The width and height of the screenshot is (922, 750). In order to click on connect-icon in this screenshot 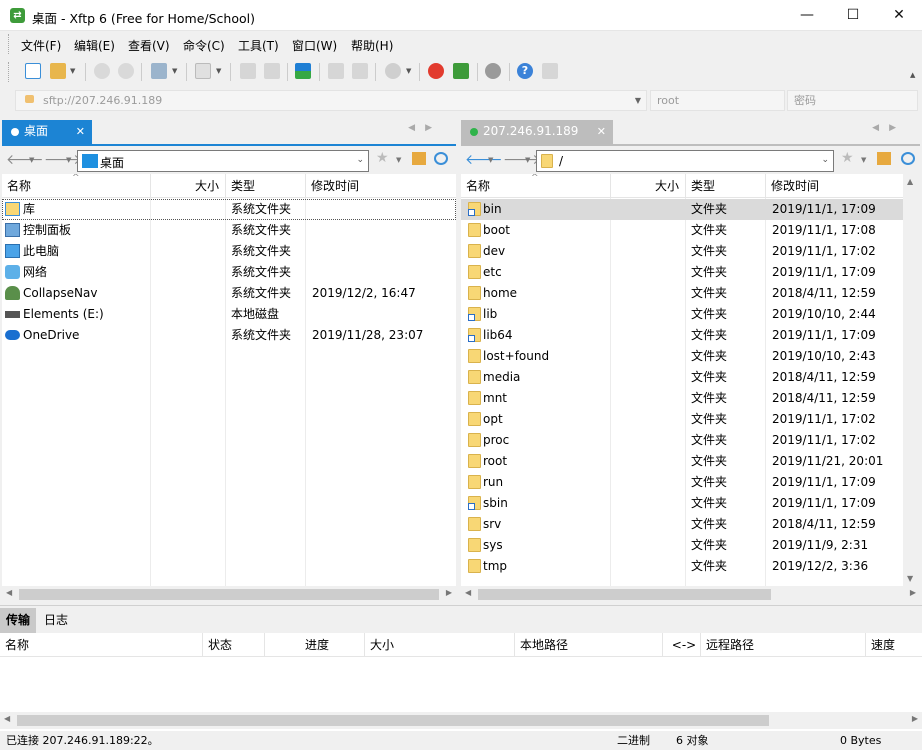, I will do `click(102, 71)`.